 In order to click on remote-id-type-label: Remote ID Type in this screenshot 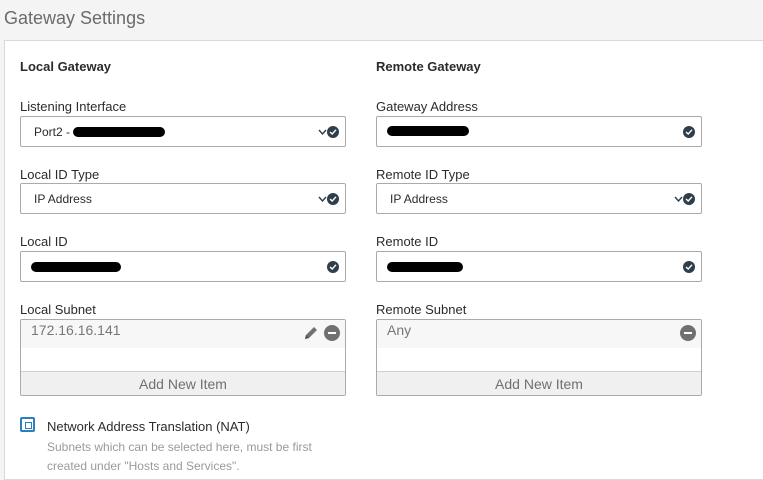, I will do `click(423, 174)`.